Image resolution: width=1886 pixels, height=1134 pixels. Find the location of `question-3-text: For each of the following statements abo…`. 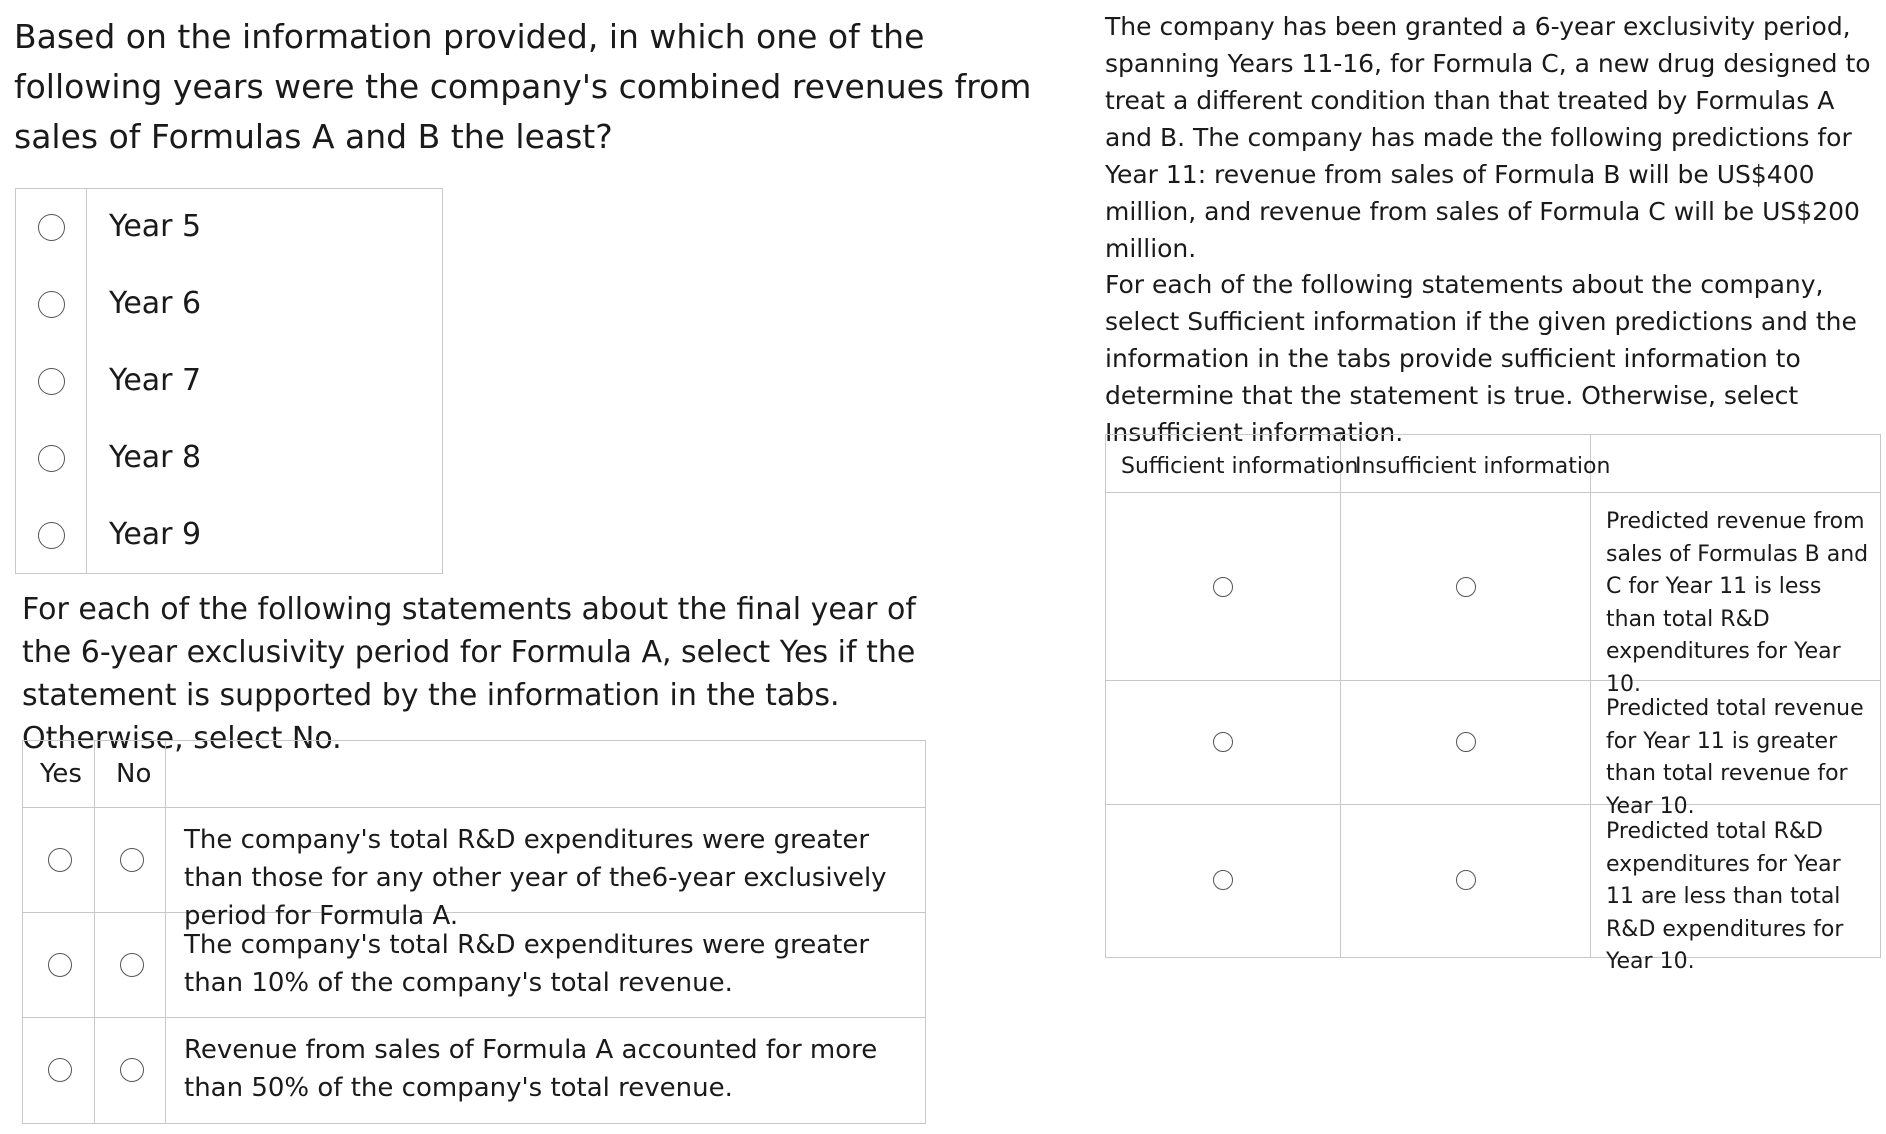

question-3-text: For each of the following statements abo… is located at coordinates (1481, 358).